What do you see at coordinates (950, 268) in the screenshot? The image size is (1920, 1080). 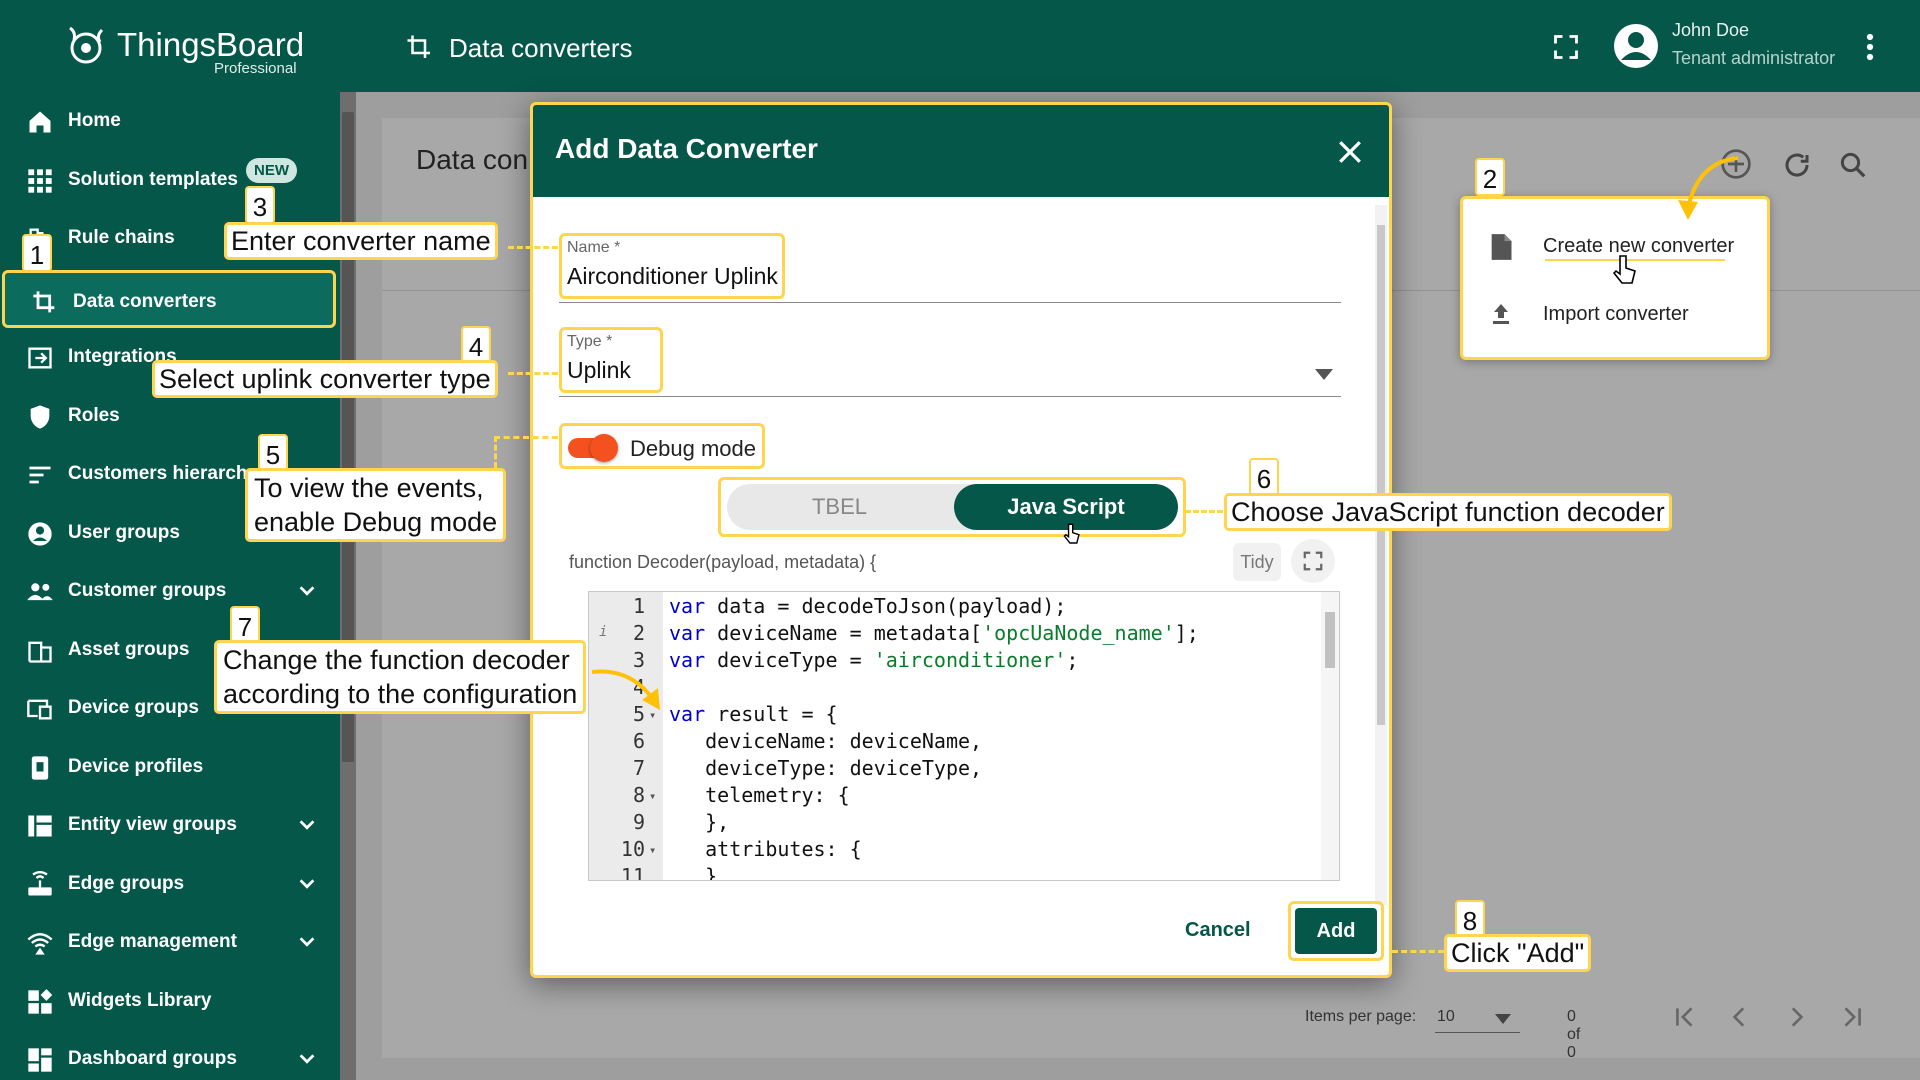 I see `name-field: Name * Airconditioner Uplink` at bounding box center [950, 268].